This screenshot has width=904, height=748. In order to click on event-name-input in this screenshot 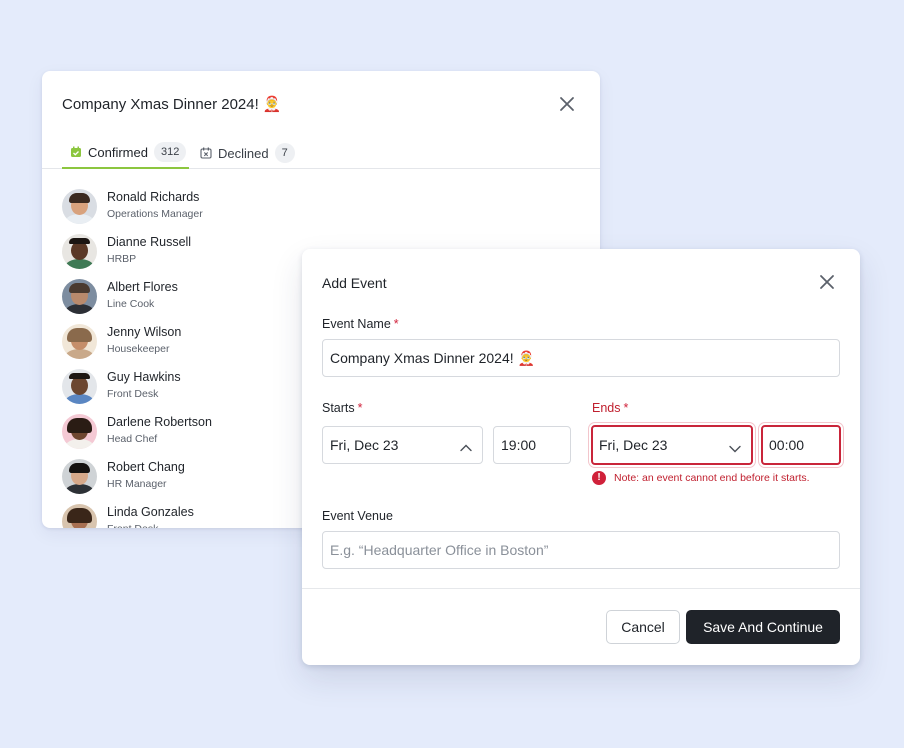, I will do `click(581, 358)`.